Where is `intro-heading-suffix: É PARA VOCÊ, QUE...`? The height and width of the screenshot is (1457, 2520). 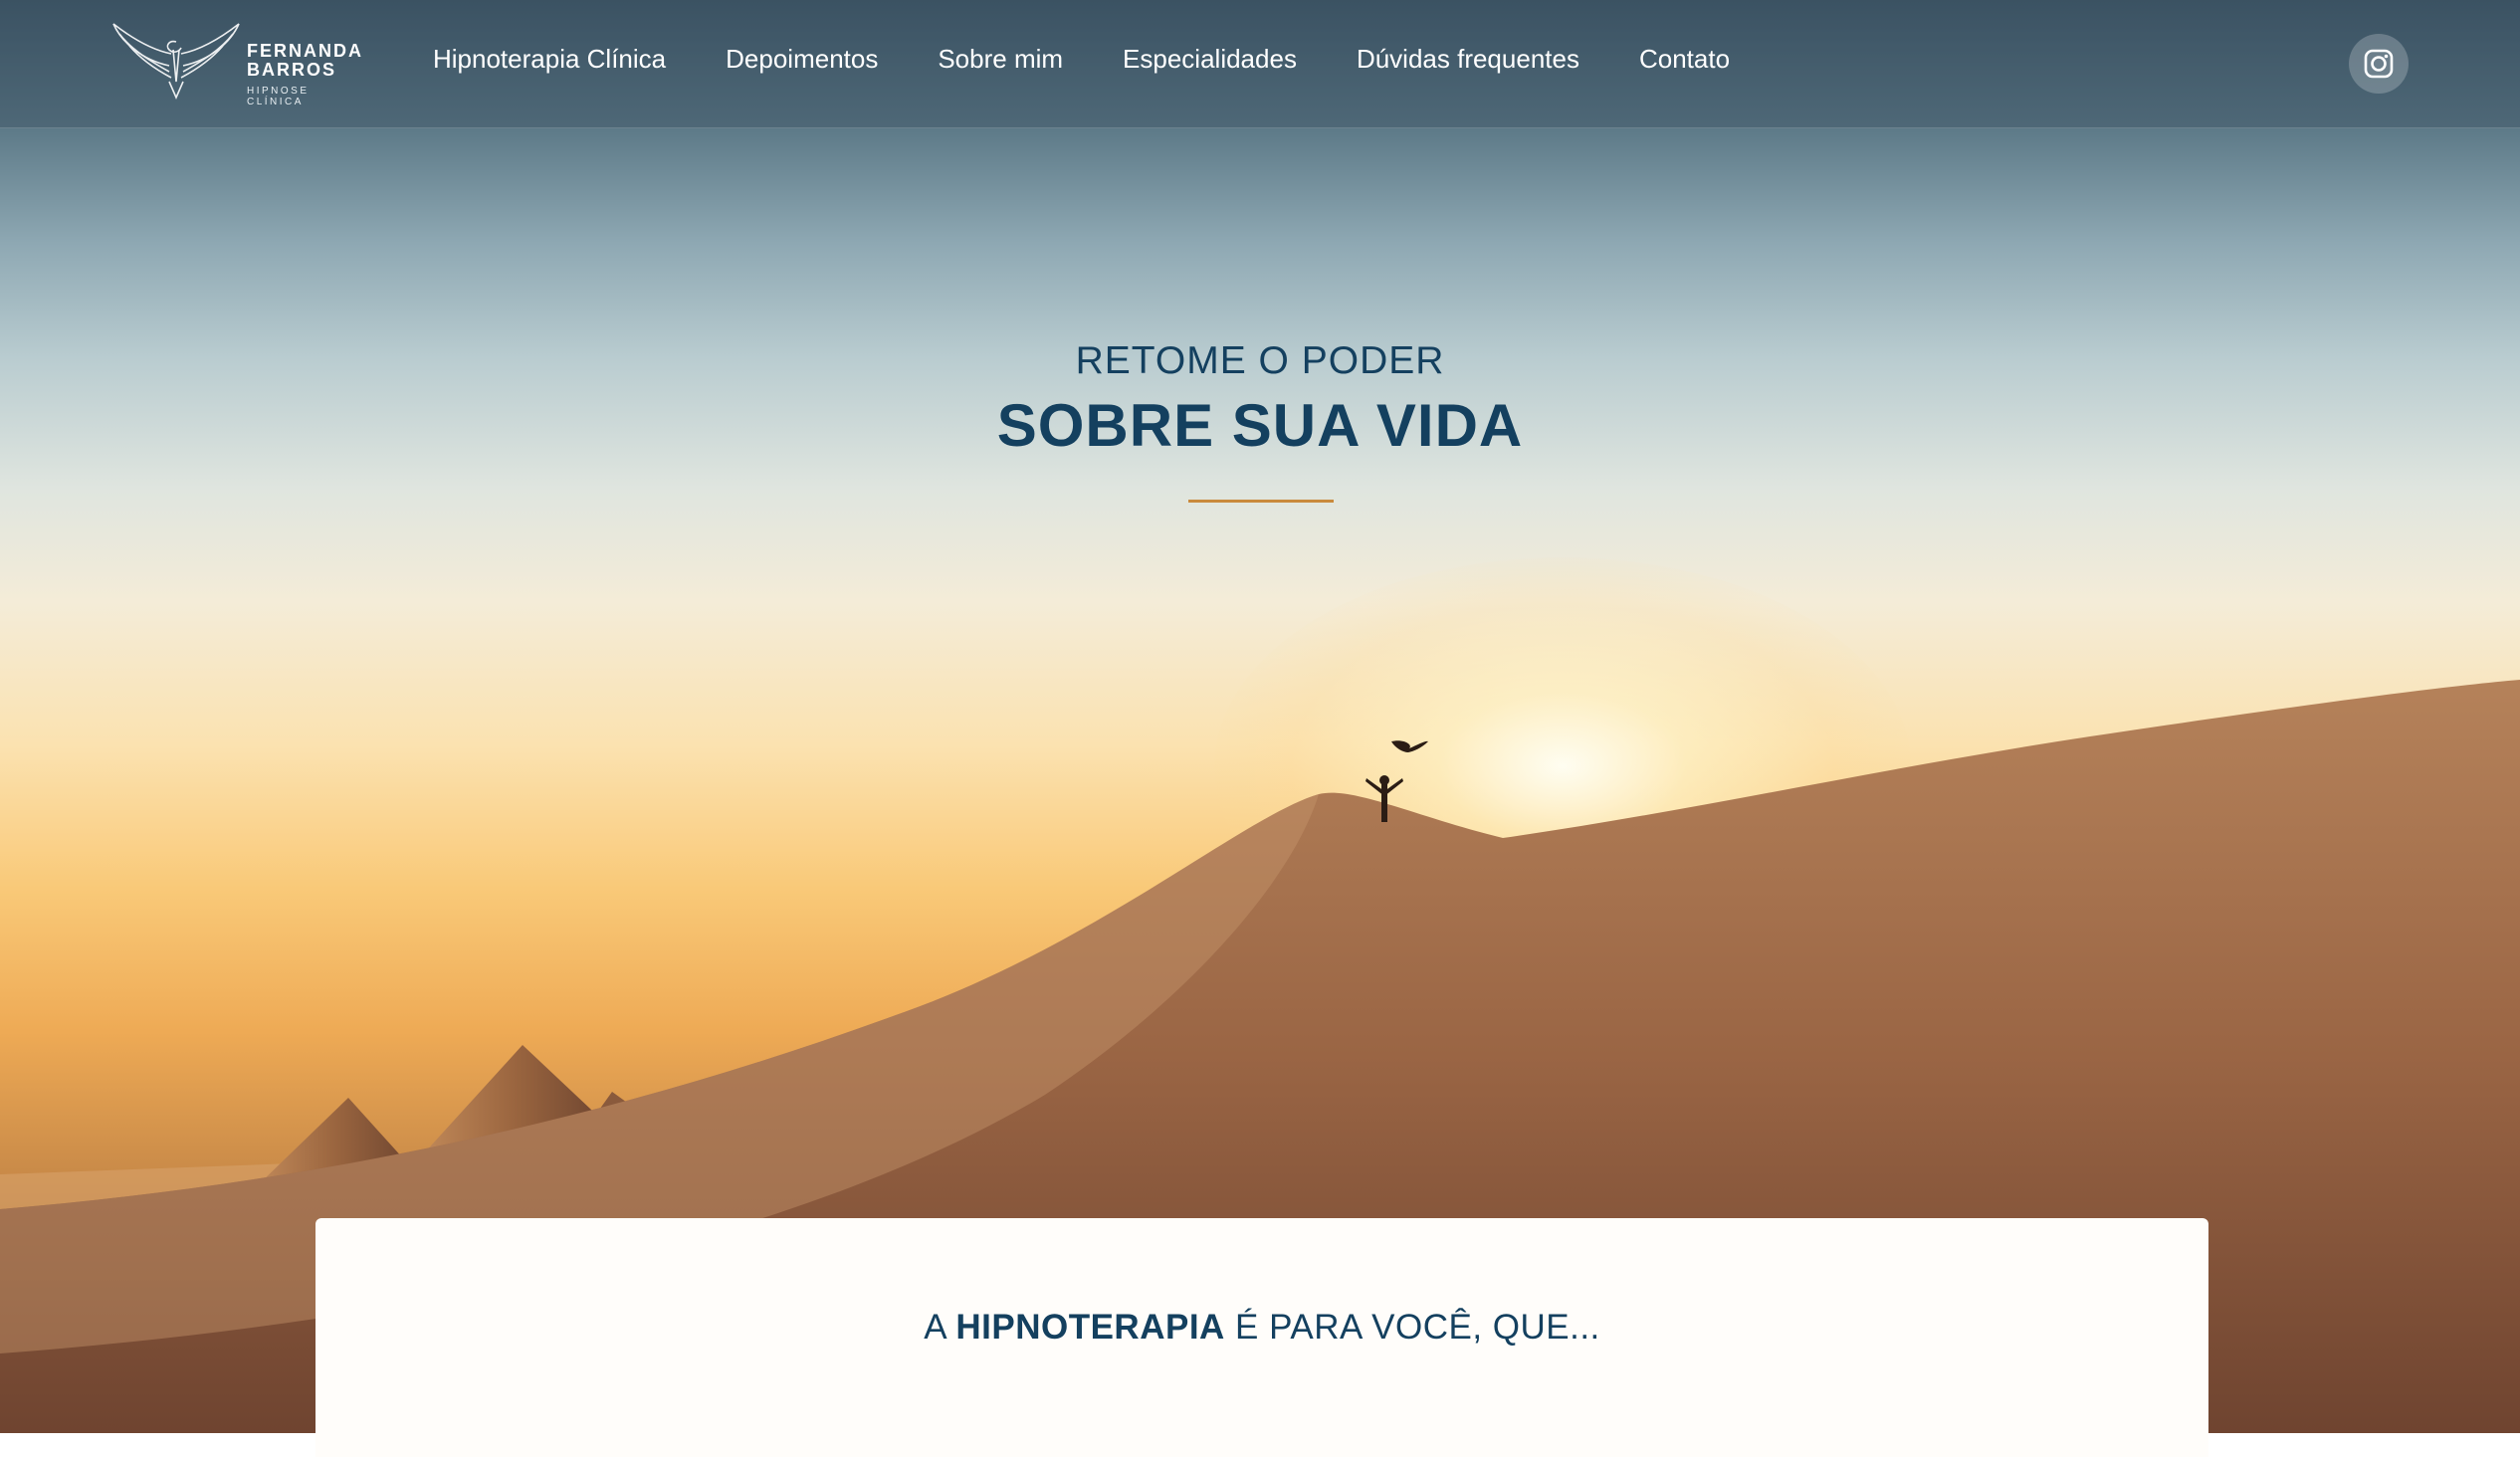
intro-heading-suffix: É PARA VOCÊ, QUE... is located at coordinates (1412, 1327).